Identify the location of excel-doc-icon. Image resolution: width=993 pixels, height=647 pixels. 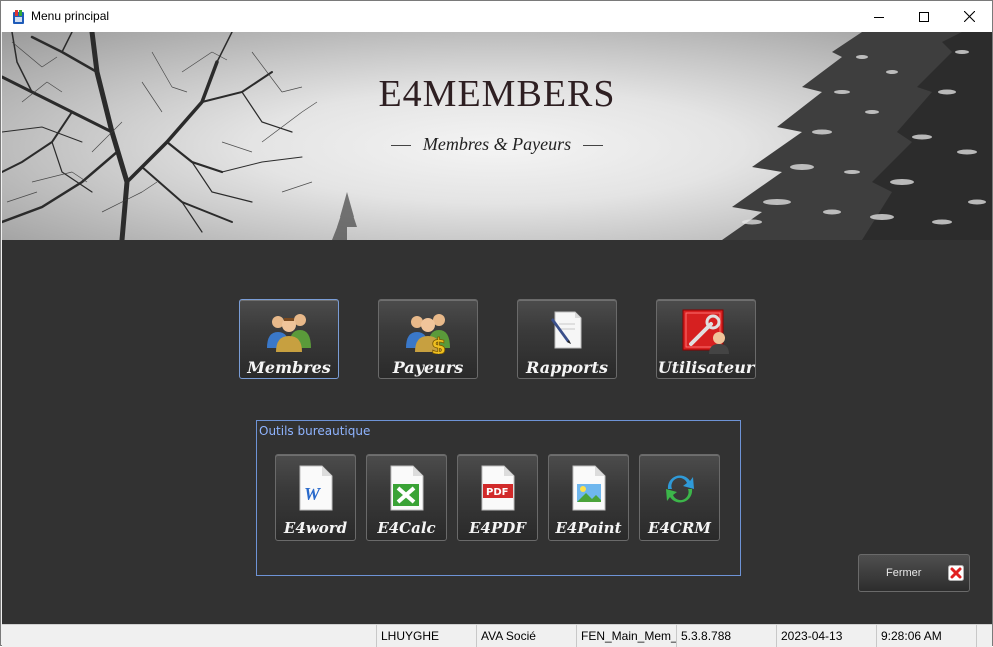
(406, 488).